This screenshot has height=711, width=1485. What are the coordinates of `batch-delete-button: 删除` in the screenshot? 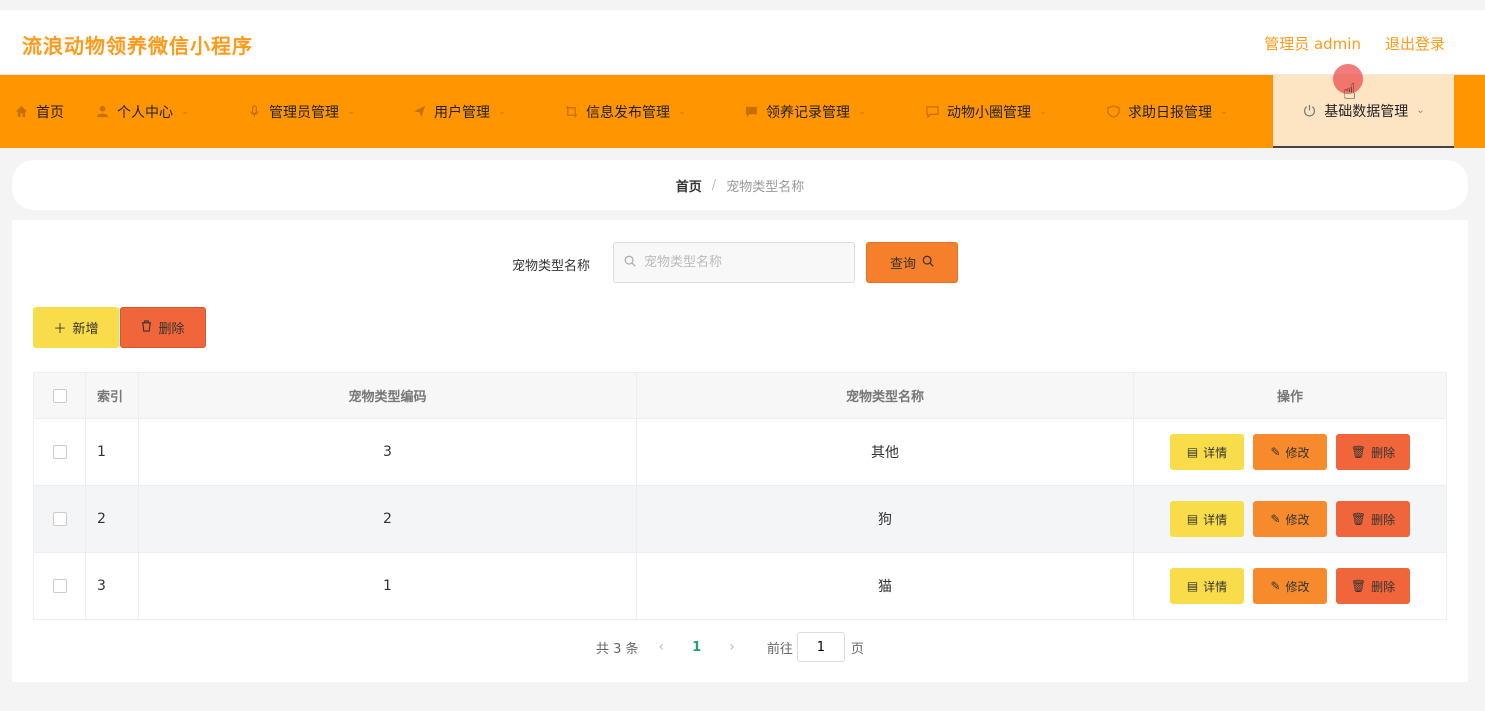 It's located at (163, 327).